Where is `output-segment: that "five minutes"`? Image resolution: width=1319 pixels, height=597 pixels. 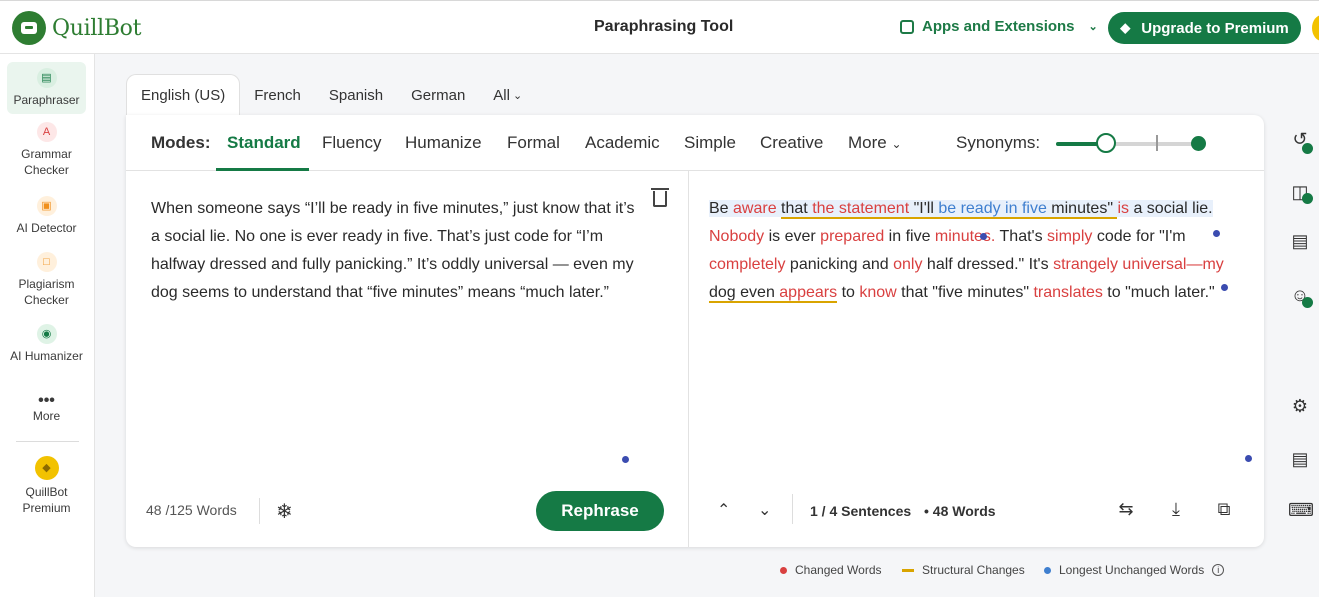
output-segment: that "five minutes" is located at coordinates (965, 292).